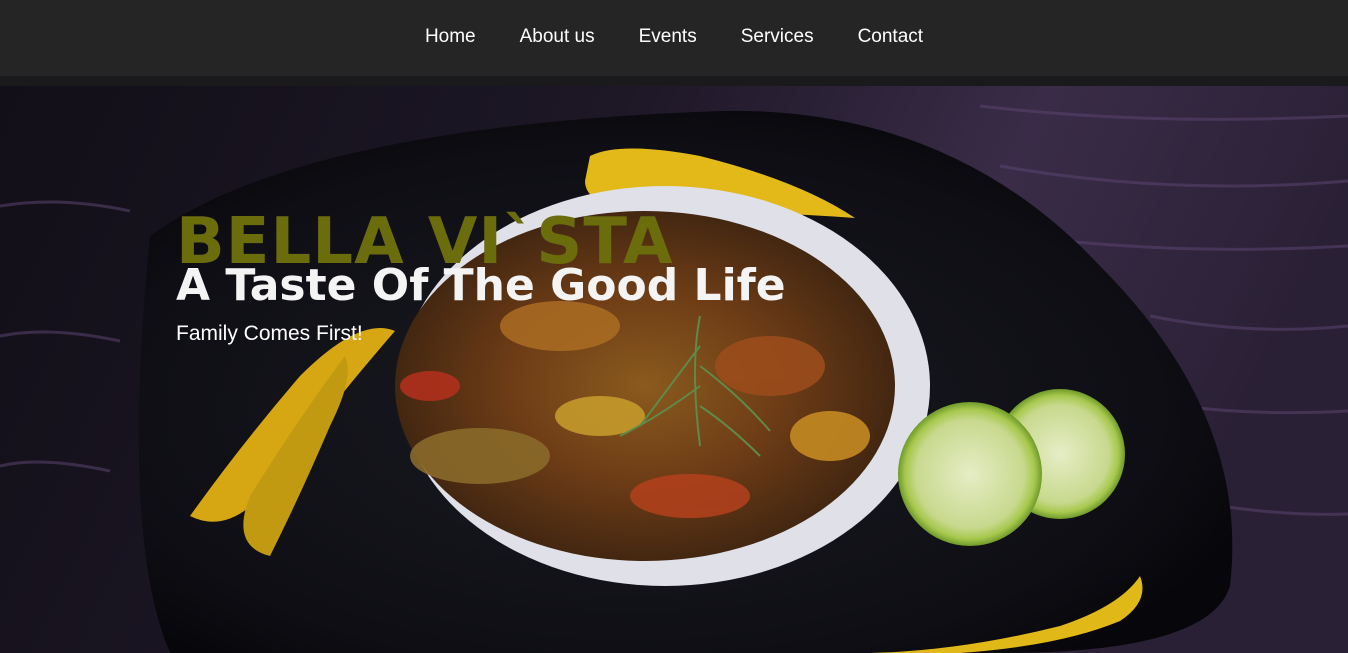 Image resolution: width=1348 pixels, height=653 pixels. What do you see at coordinates (269, 333) in the screenshot?
I see `hero-subtagline: Family Comes First!` at bounding box center [269, 333].